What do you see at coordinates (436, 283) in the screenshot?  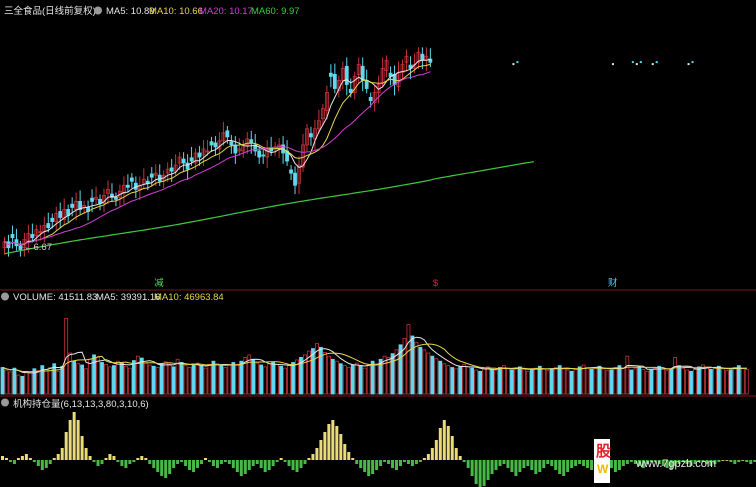 I see `event-marker: $` at bounding box center [436, 283].